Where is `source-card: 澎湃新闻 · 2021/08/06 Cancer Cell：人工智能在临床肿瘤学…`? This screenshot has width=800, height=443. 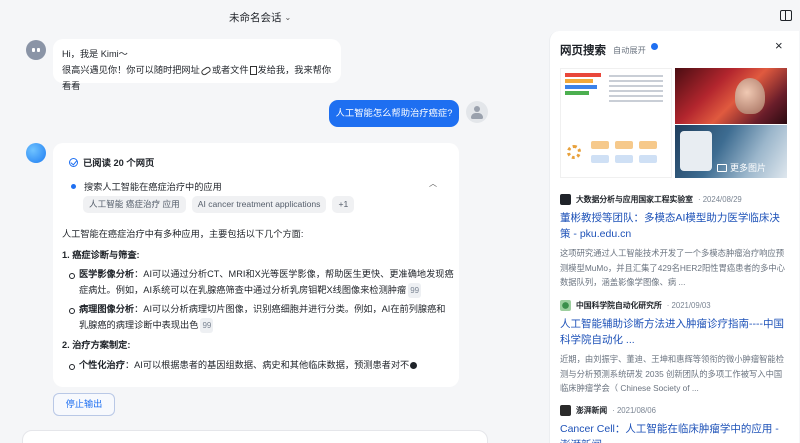 source-card: 澎湃新闻 · 2021/08/06 Cancer Cell：人工智能在临床肿瘤学… is located at coordinates (675, 424).